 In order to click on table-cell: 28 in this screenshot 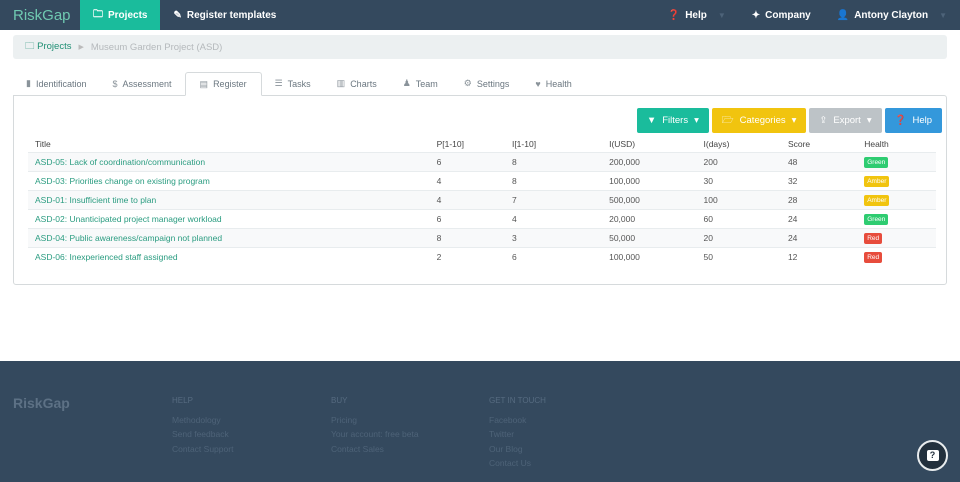, I will do `click(826, 199)`.